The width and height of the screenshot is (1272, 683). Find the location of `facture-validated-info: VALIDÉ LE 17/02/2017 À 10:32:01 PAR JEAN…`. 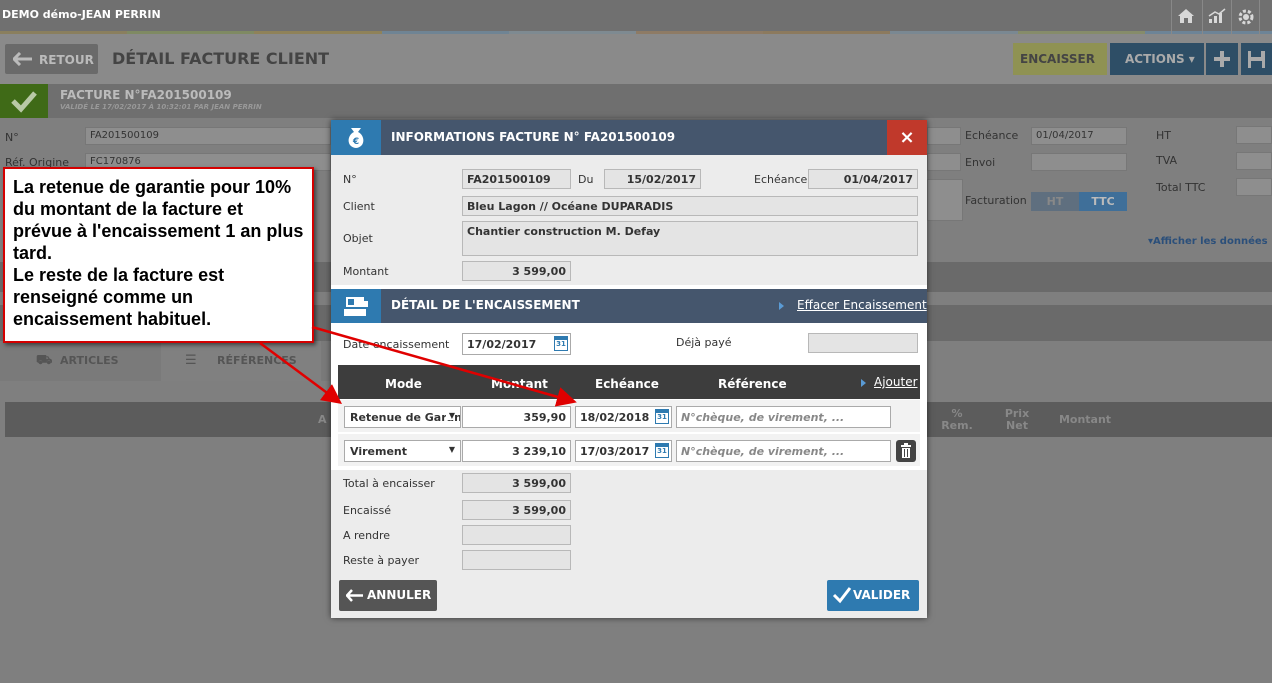

facture-validated-info: VALIDÉ LE 17/02/2017 À 10:32:01 PAR JEAN… is located at coordinates (161, 107).